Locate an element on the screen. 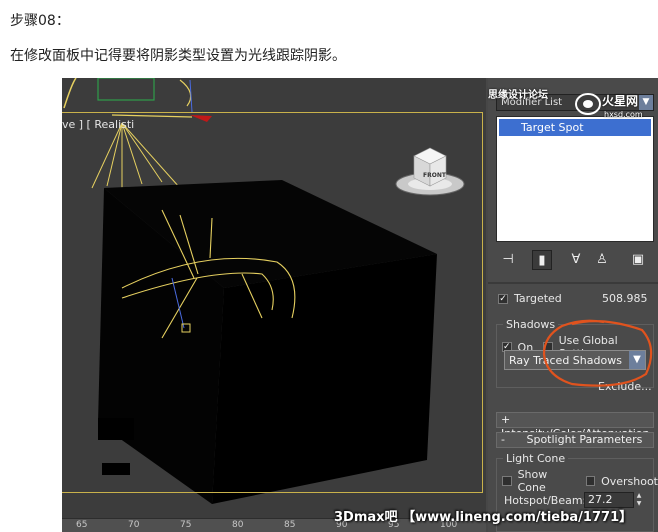 The width and height of the screenshot is (658, 532). step-title: 步骤08： is located at coordinates (40, 21).